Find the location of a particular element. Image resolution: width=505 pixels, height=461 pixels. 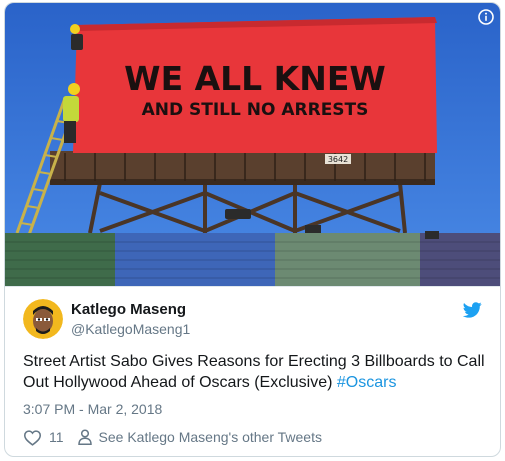

twitter-bird-icon is located at coordinates (472, 310).